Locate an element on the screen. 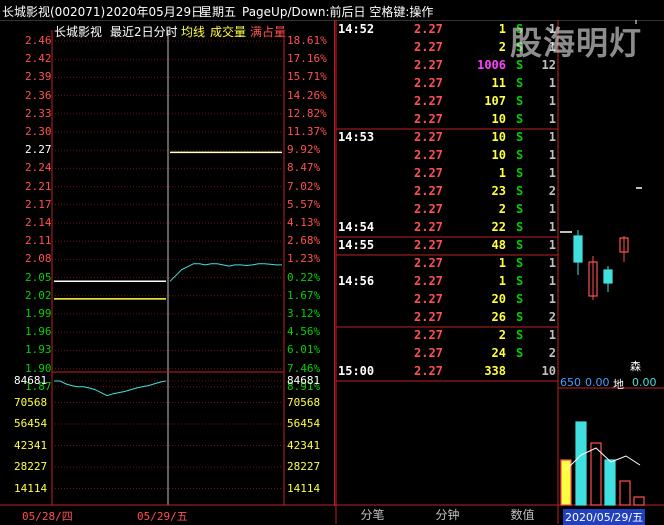  percent-tick: 9.92% is located at coordinates (304, 150).